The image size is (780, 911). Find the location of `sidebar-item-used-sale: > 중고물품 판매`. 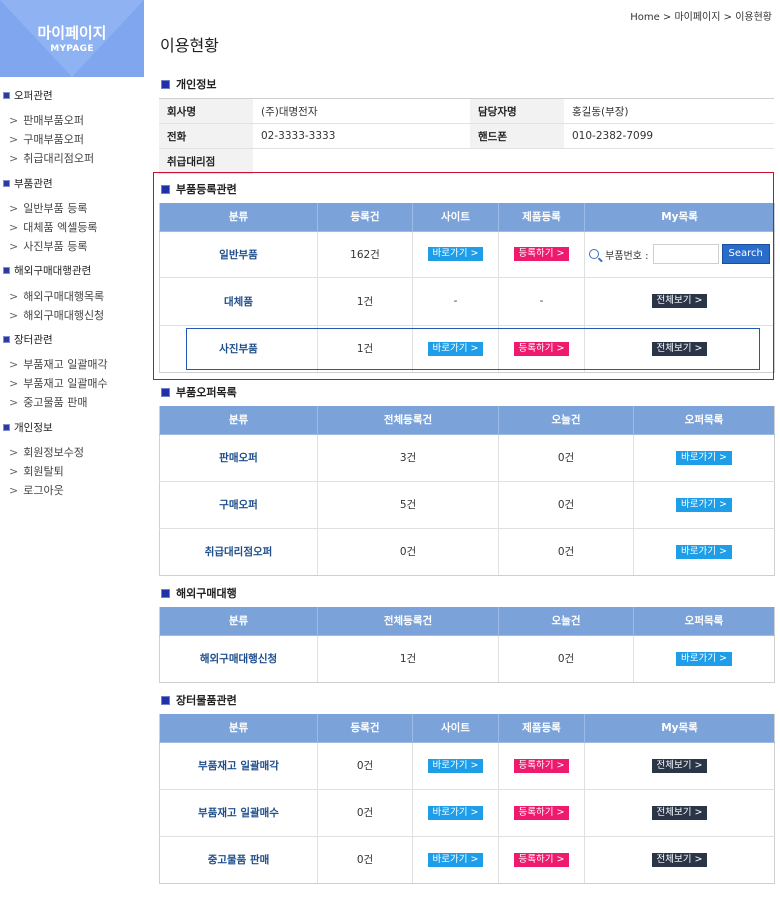

sidebar-item-used-sale: > 중고물품 판매 is located at coordinates (48, 402).